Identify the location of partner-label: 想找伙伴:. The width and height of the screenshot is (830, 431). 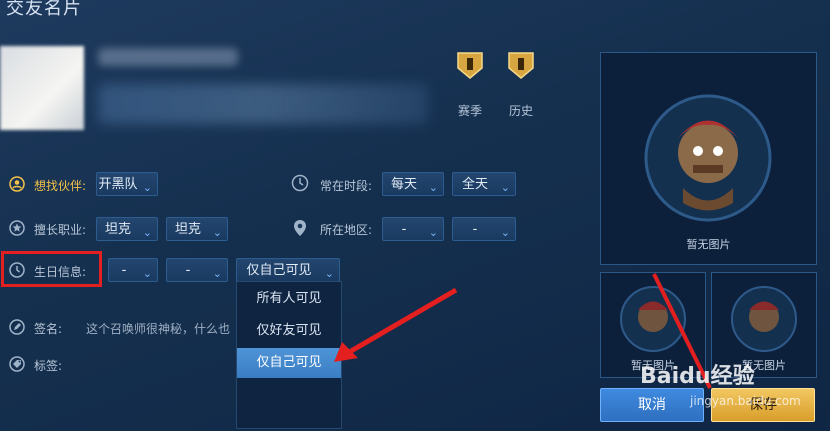
(60, 186).